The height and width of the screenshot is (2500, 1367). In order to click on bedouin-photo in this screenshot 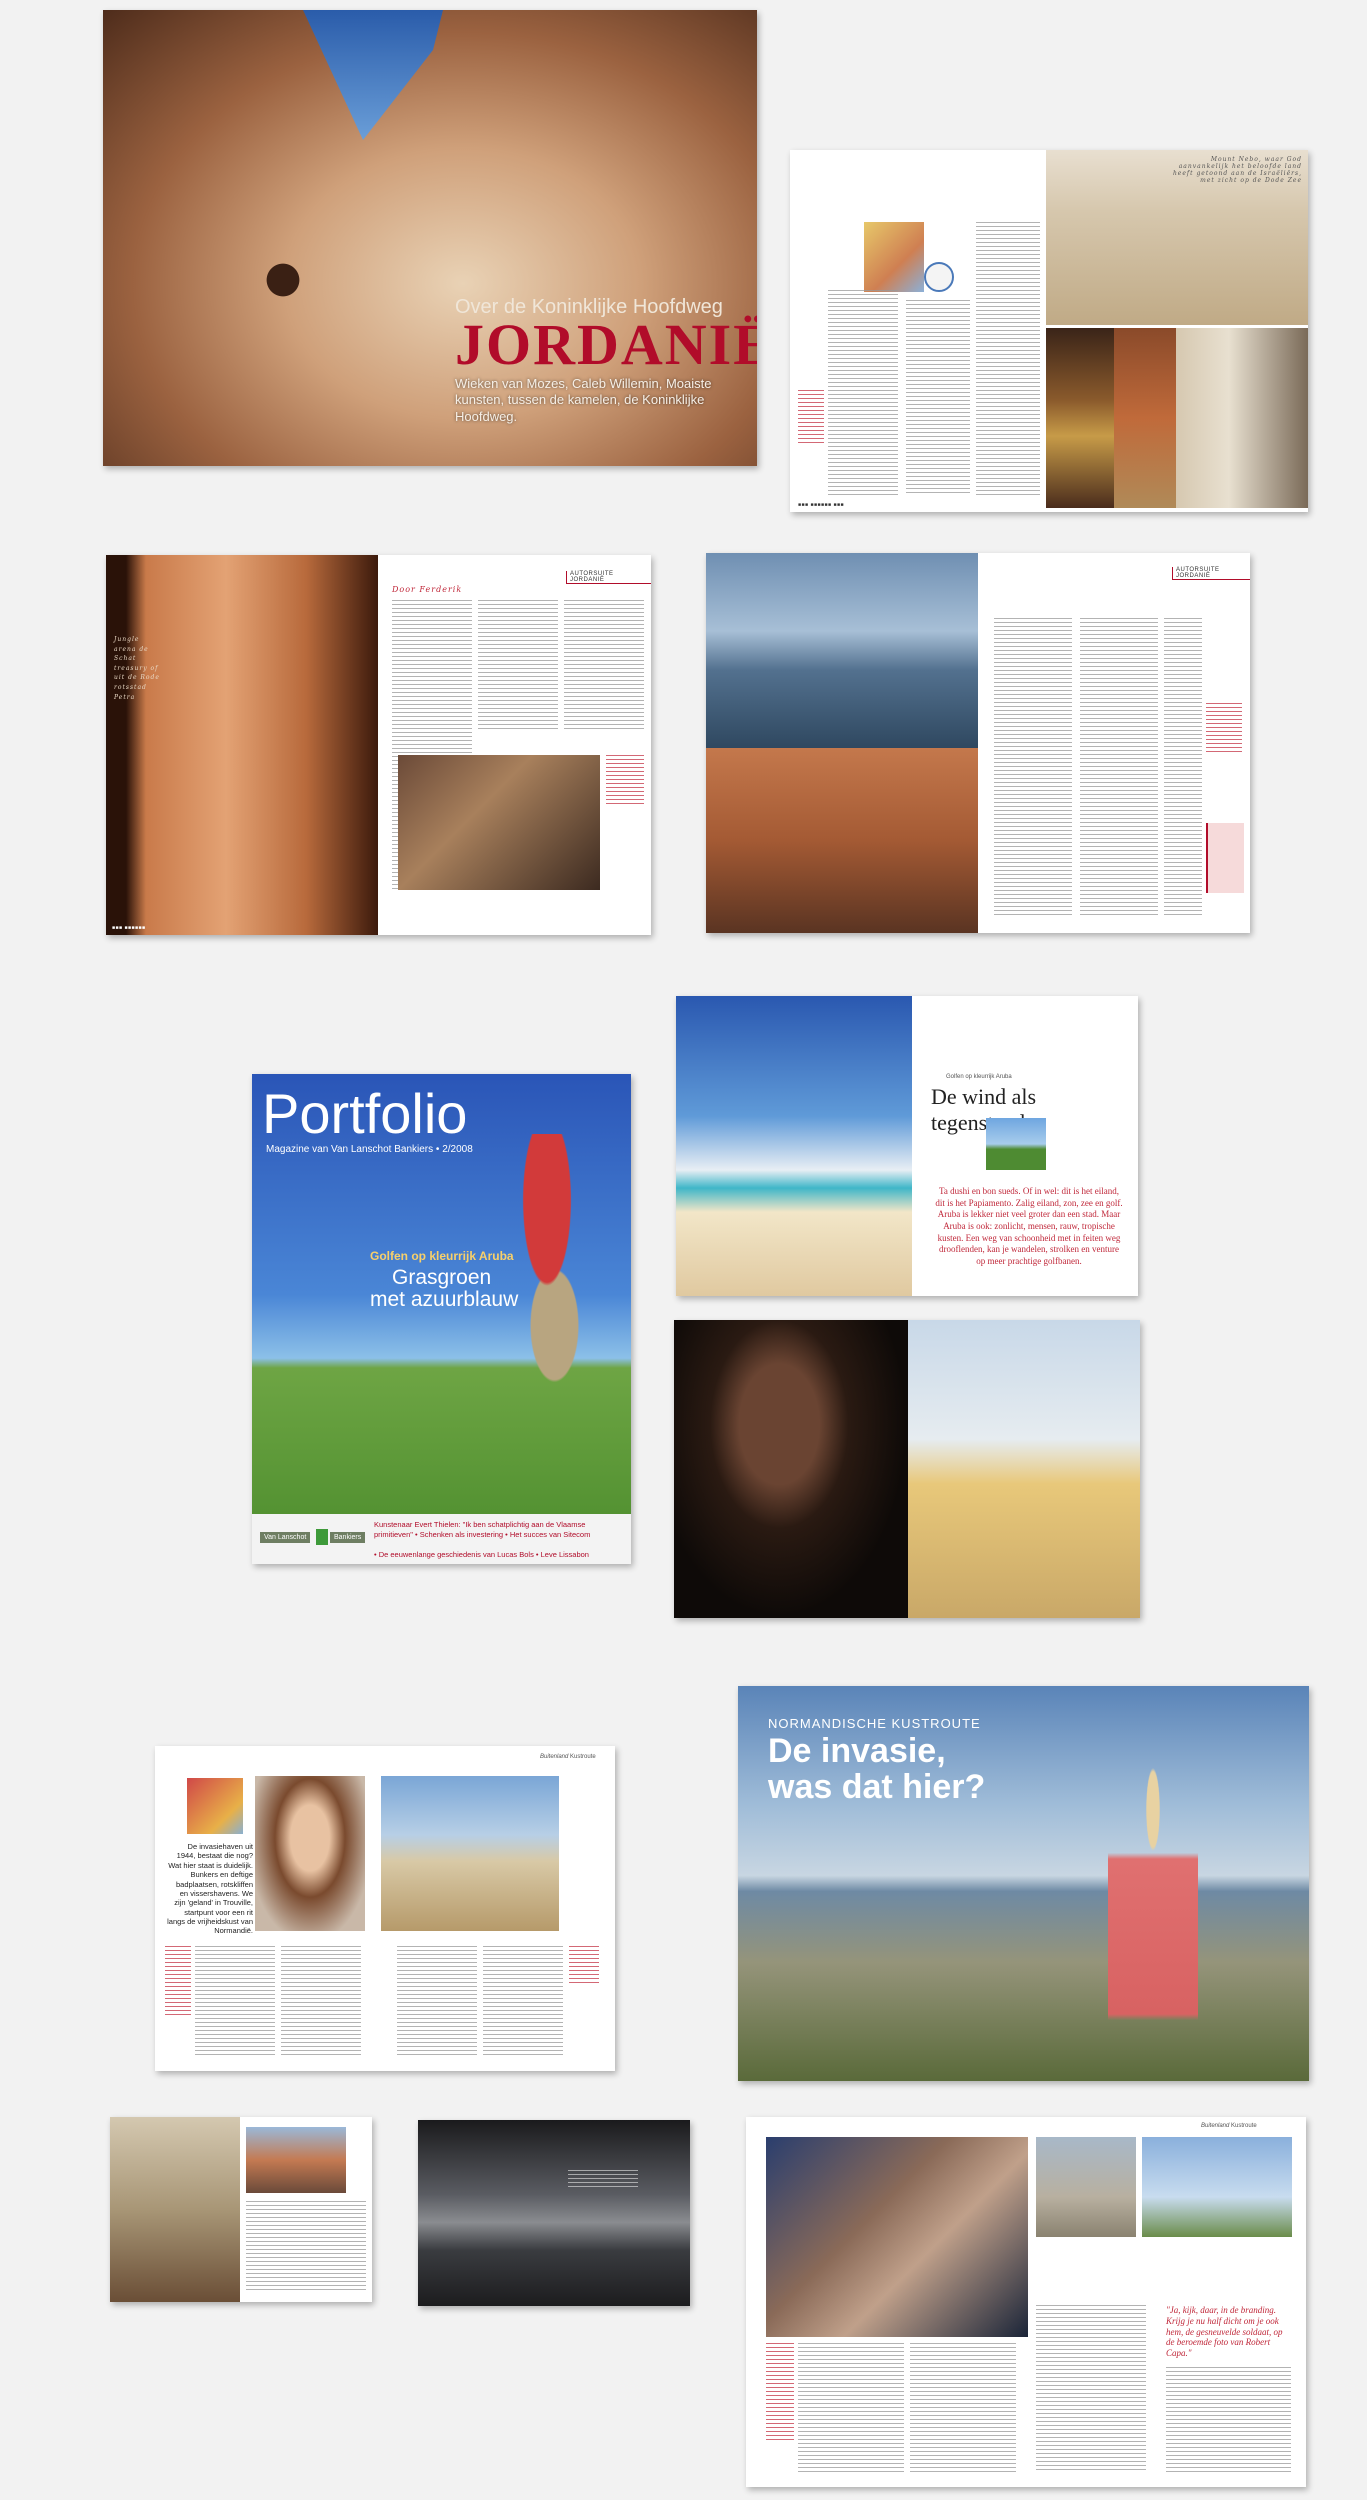, I will do `click(499, 822)`.